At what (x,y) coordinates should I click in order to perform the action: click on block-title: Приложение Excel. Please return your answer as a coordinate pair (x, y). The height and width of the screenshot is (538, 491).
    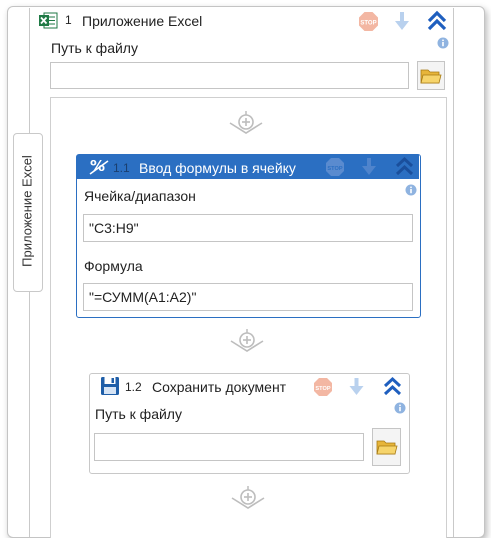
    Looking at the image, I should click on (142, 21).